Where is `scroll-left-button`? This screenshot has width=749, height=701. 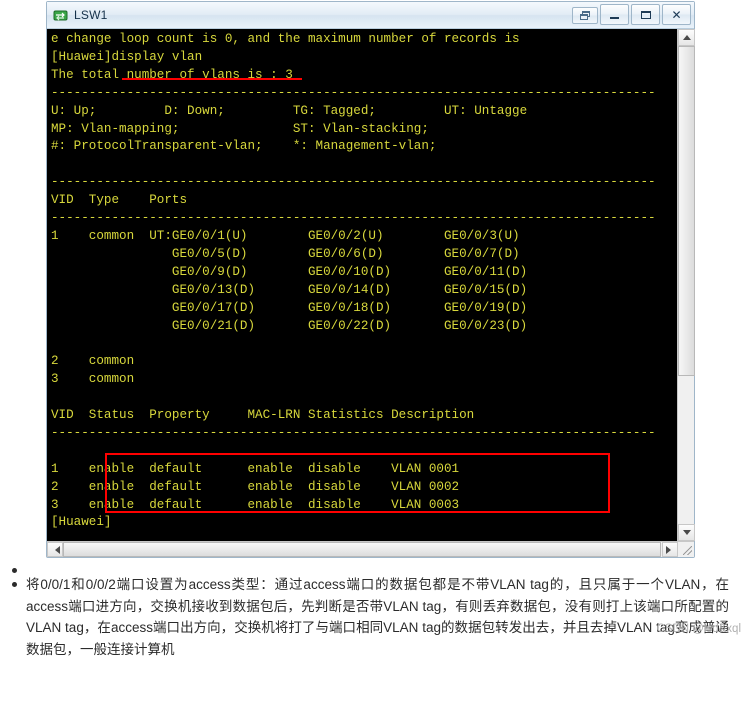 scroll-left-button is located at coordinates (55, 549).